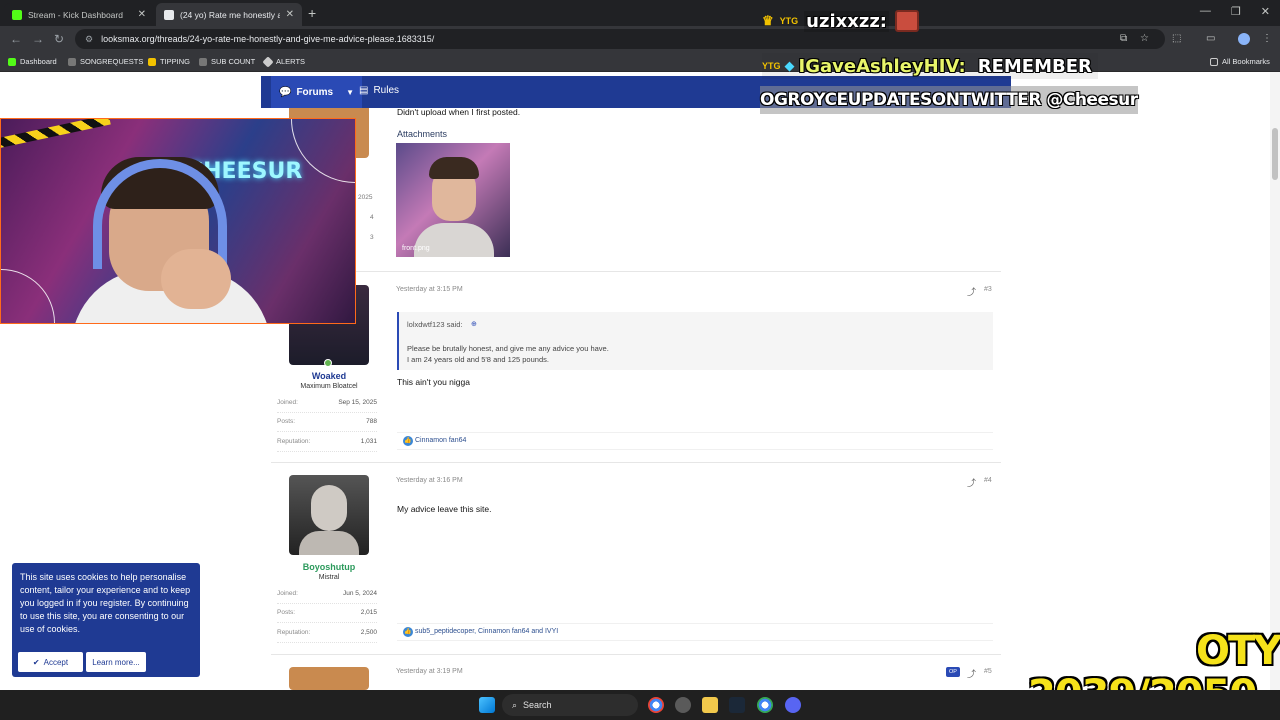  What do you see at coordinates (365, 197) in the screenshot?
I see `stat-value: 2025` at bounding box center [365, 197].